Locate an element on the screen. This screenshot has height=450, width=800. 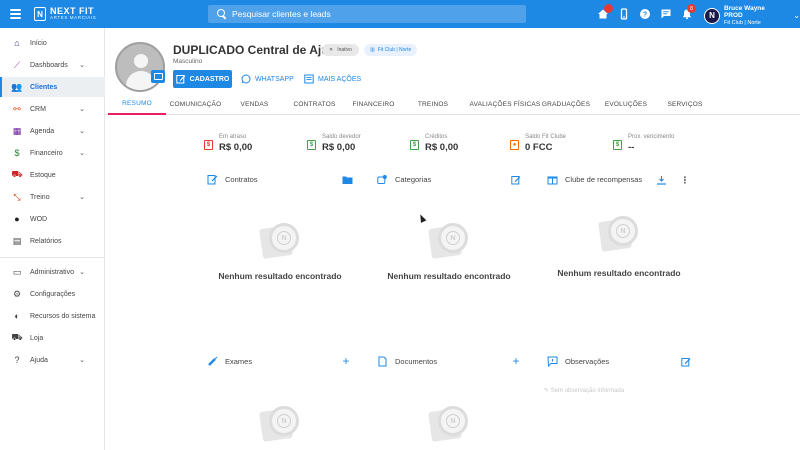
gender-label: Masculino is located at coordinates (188, 61).